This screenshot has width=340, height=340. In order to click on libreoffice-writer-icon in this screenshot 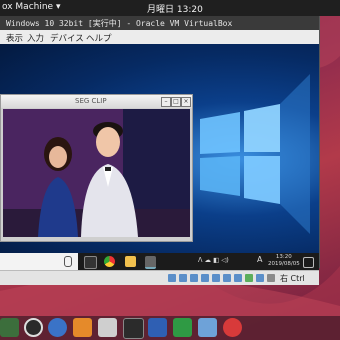, I will do `click(157, 327)`.